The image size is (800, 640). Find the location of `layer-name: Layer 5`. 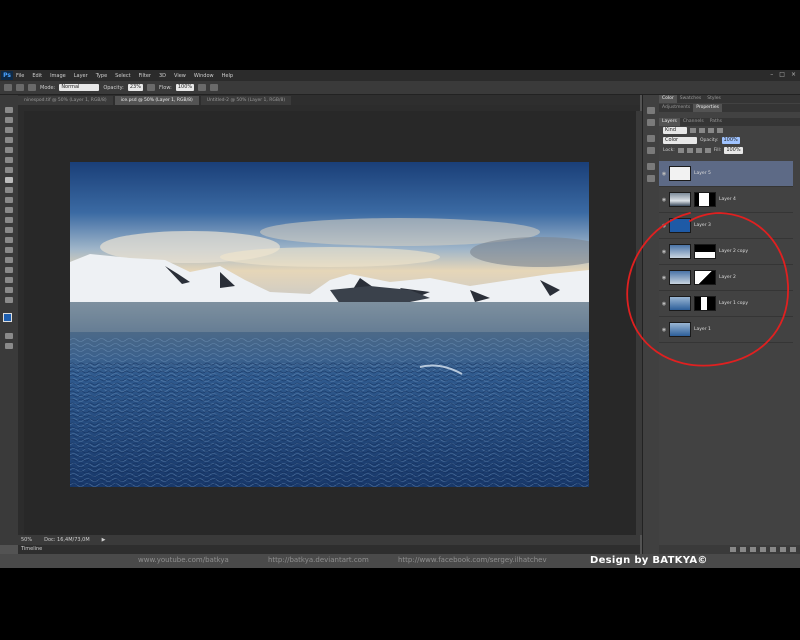

layer-name: Layer 5 is located at coordinates (702, 173).